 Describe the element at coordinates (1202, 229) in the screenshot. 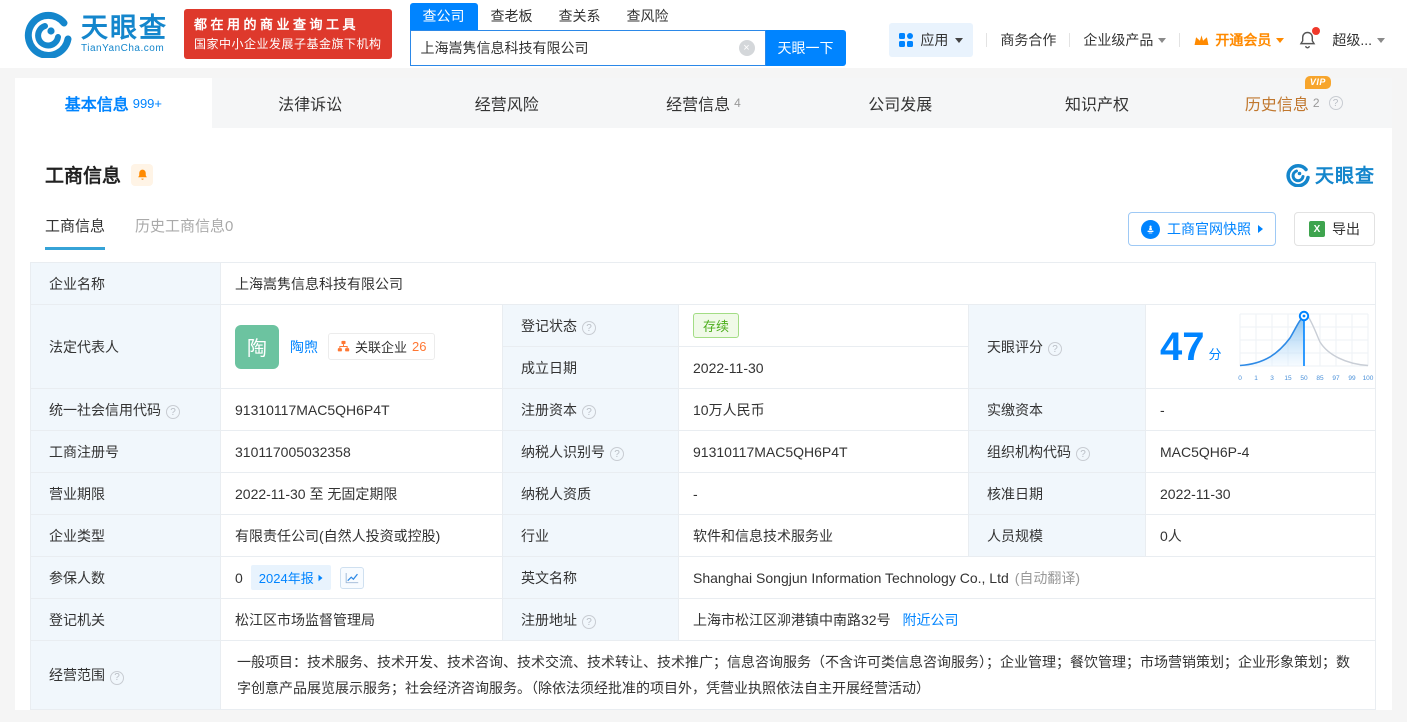

I see `official-snapshot-button: 工商官网快照` at that location.